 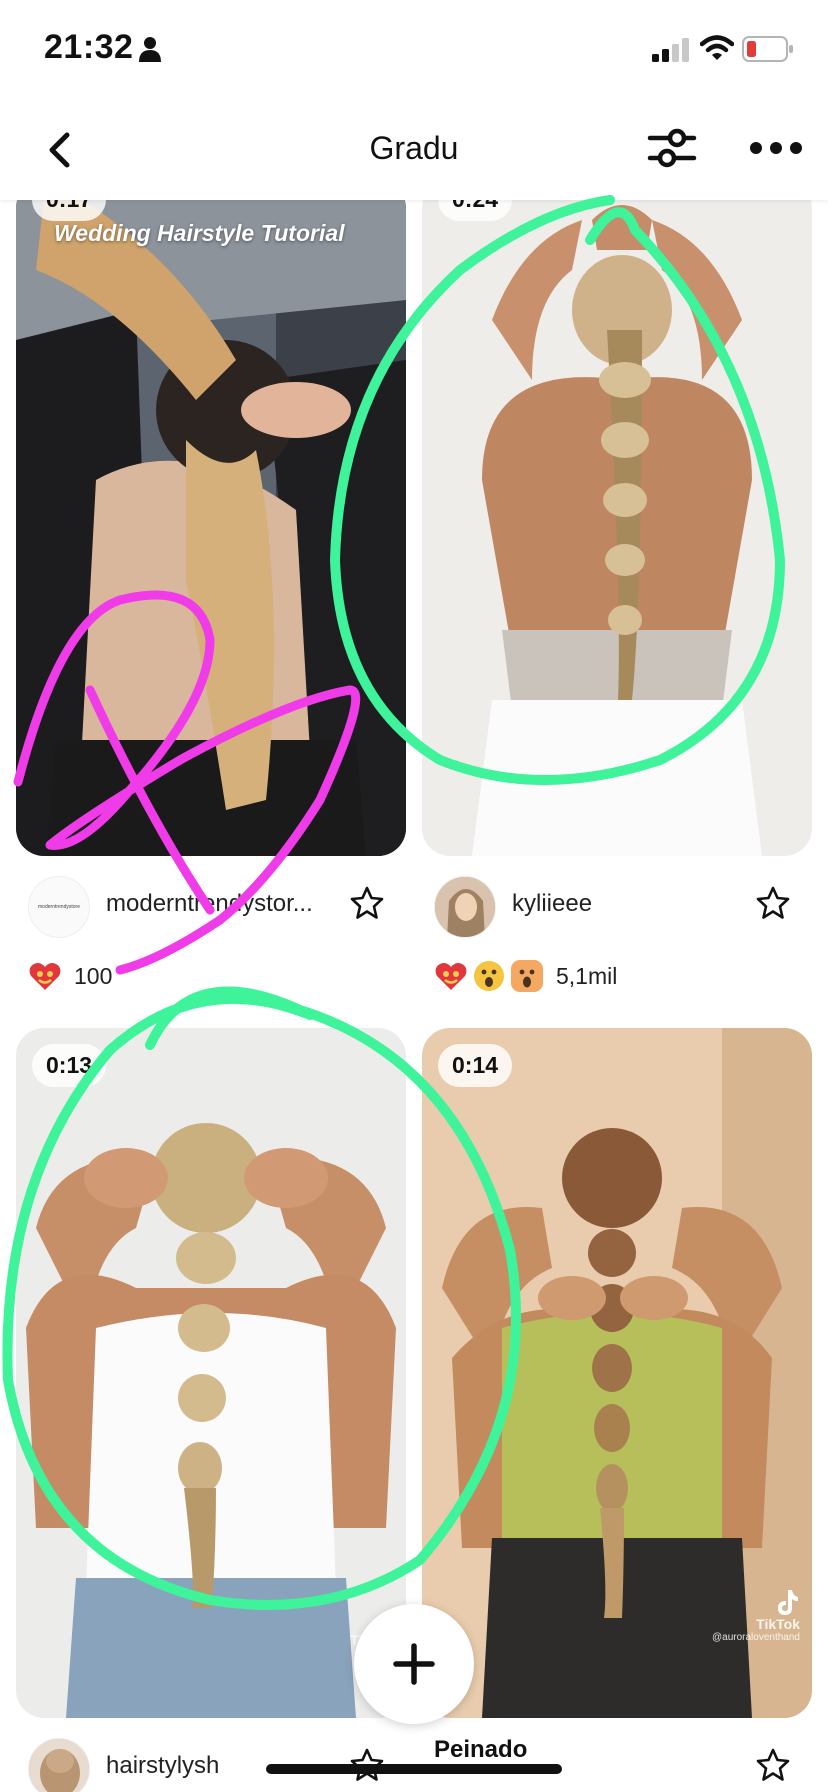 What do you see at coordinates (414, 50) in the screenshot?
I see `status-bar: 21:32` at bounding box center [414, 50].